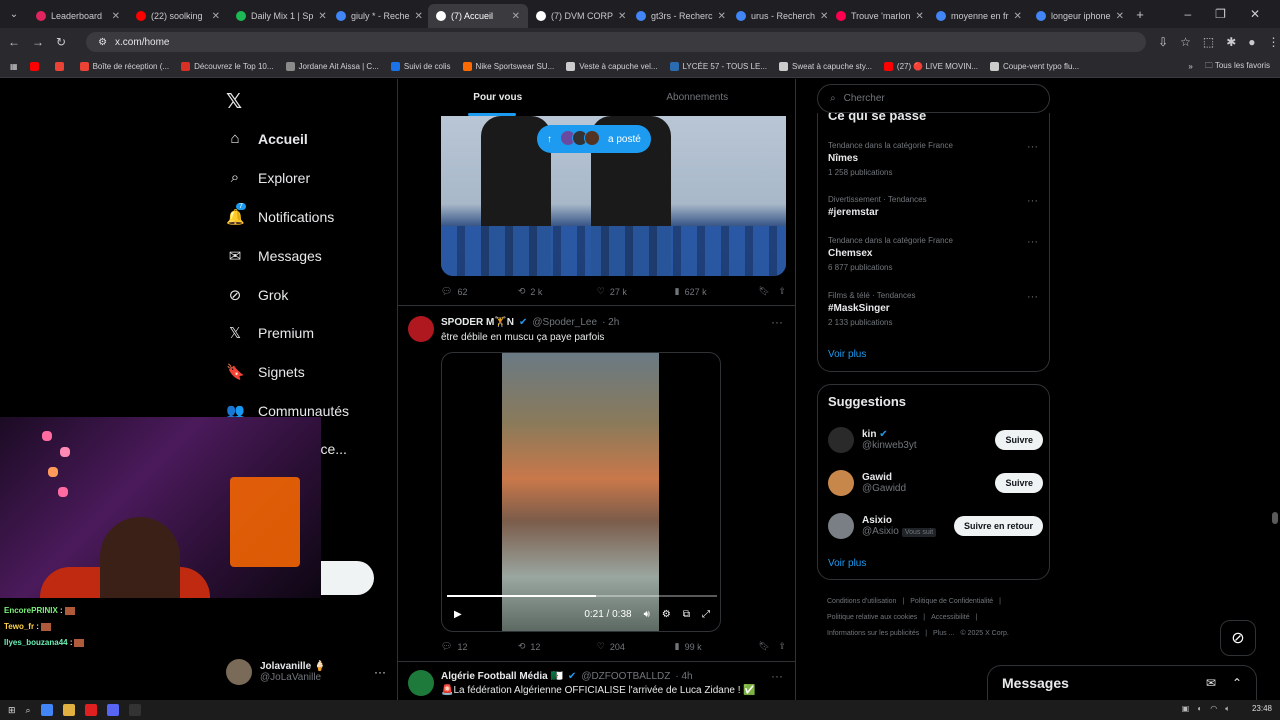 Image resolution: width=1280 pixels, height=720 pixels. Describe the element at coordinates (1078, 16) in the screenshot. I see `browser-tab: longeur iphone ✕` at that location.